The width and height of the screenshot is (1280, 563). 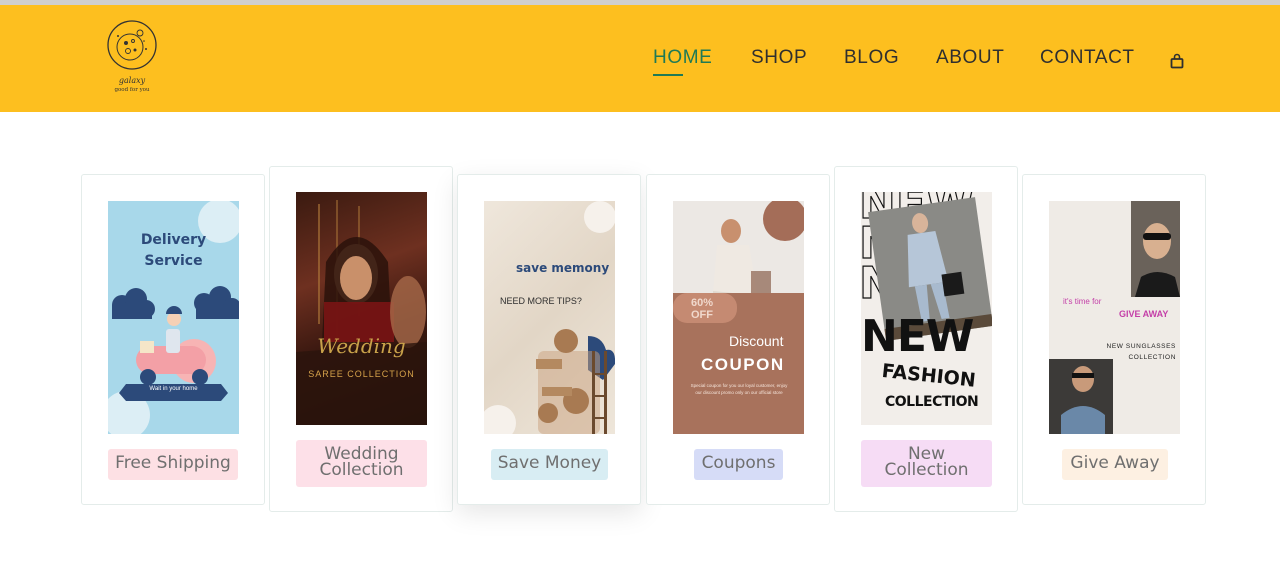 I want to click on nav-shop: SHOP, so click(x=779, y=58).